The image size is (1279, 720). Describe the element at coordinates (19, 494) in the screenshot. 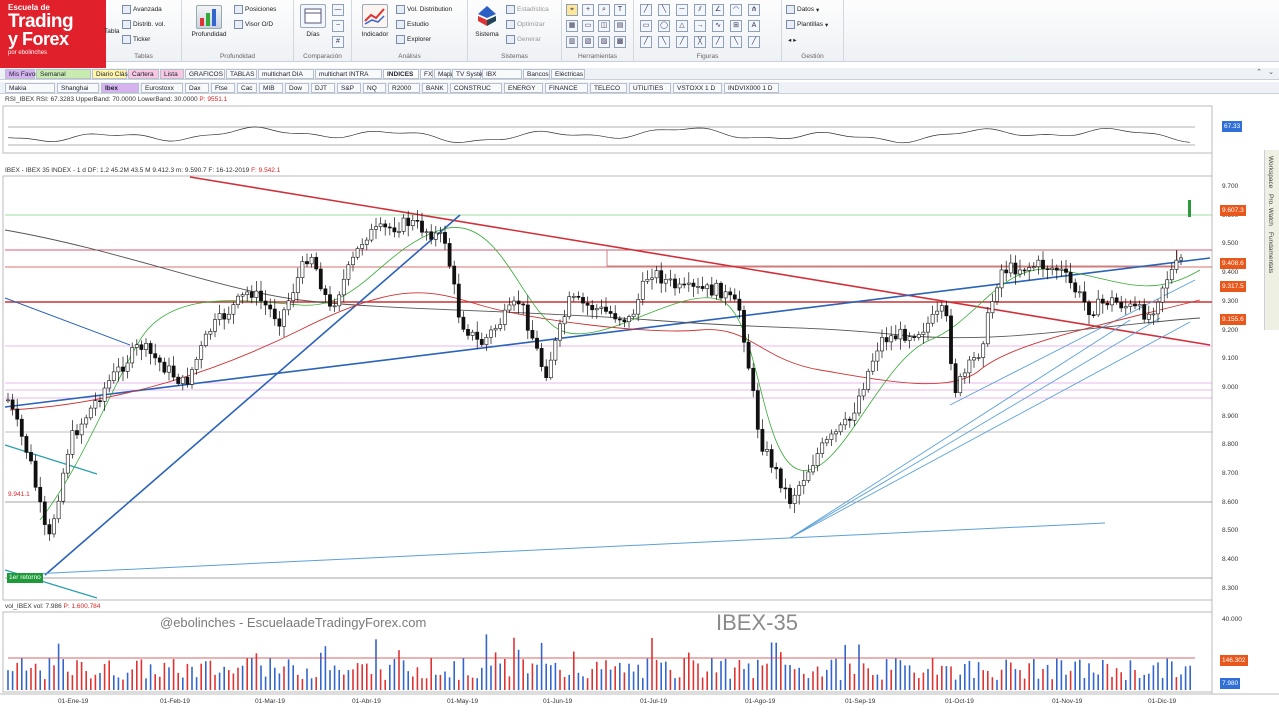

I see `left-price-tag: 9.941.1` at that location.